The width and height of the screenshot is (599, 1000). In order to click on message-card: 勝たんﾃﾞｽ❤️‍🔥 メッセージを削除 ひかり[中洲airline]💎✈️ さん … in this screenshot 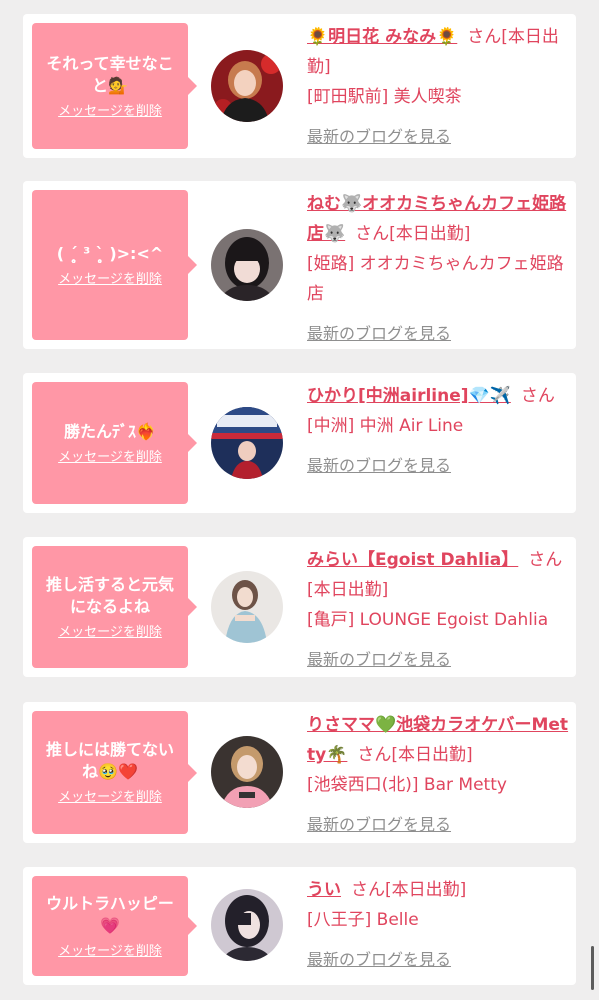, I will do `click(299, 443)`.